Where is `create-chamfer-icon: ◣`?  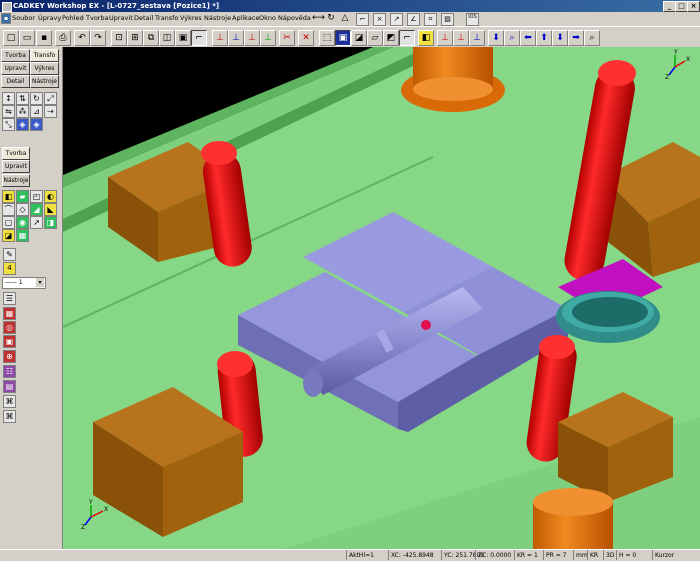 create-chamfer-icon: ◣ is located at coordinates (50, 209).